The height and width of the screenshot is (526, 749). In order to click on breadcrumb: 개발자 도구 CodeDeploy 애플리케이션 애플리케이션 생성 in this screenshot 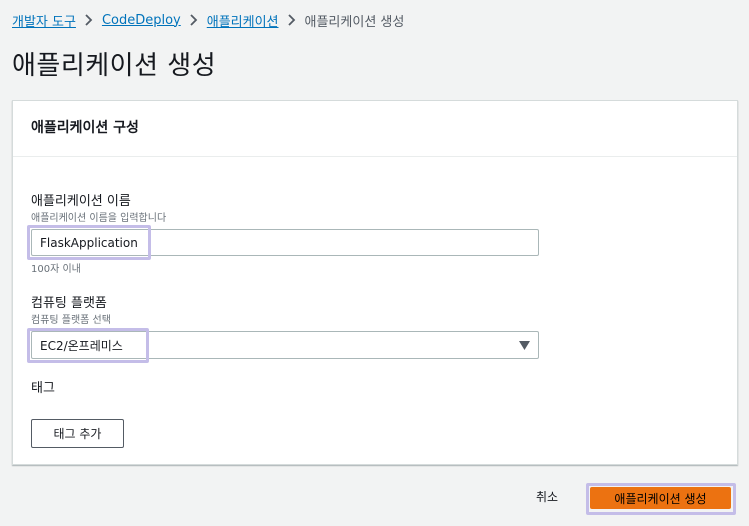, I will do `click(208, 20)`.